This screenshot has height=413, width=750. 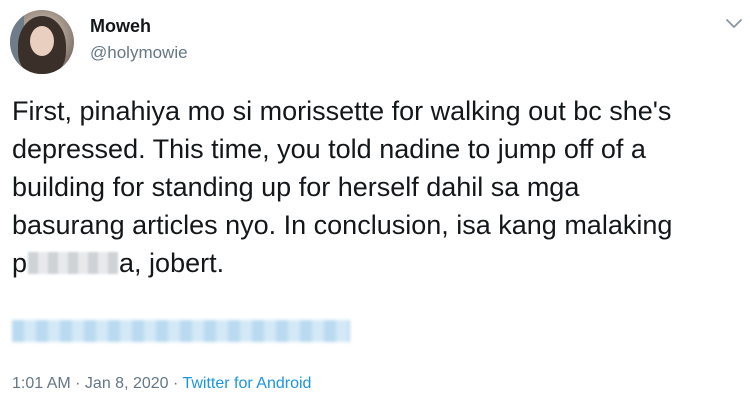 I want to click on display-name: Moweh, so click(x=120, y=26).